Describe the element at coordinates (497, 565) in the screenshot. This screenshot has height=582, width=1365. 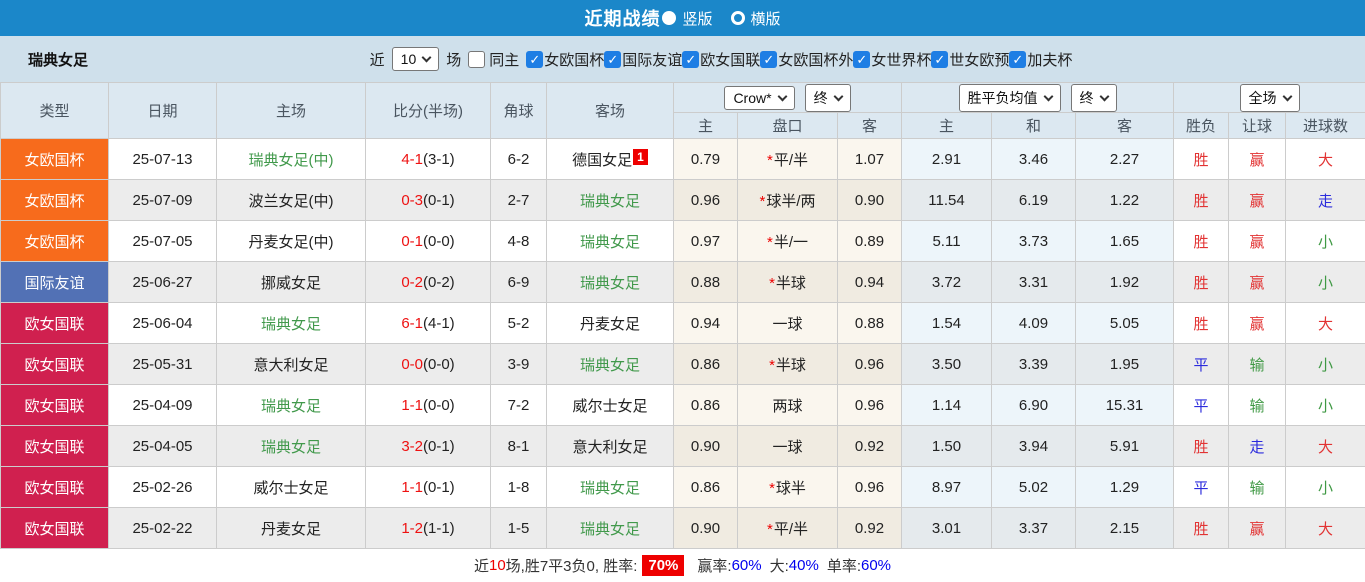
I see `summary-count: 10` at that location.